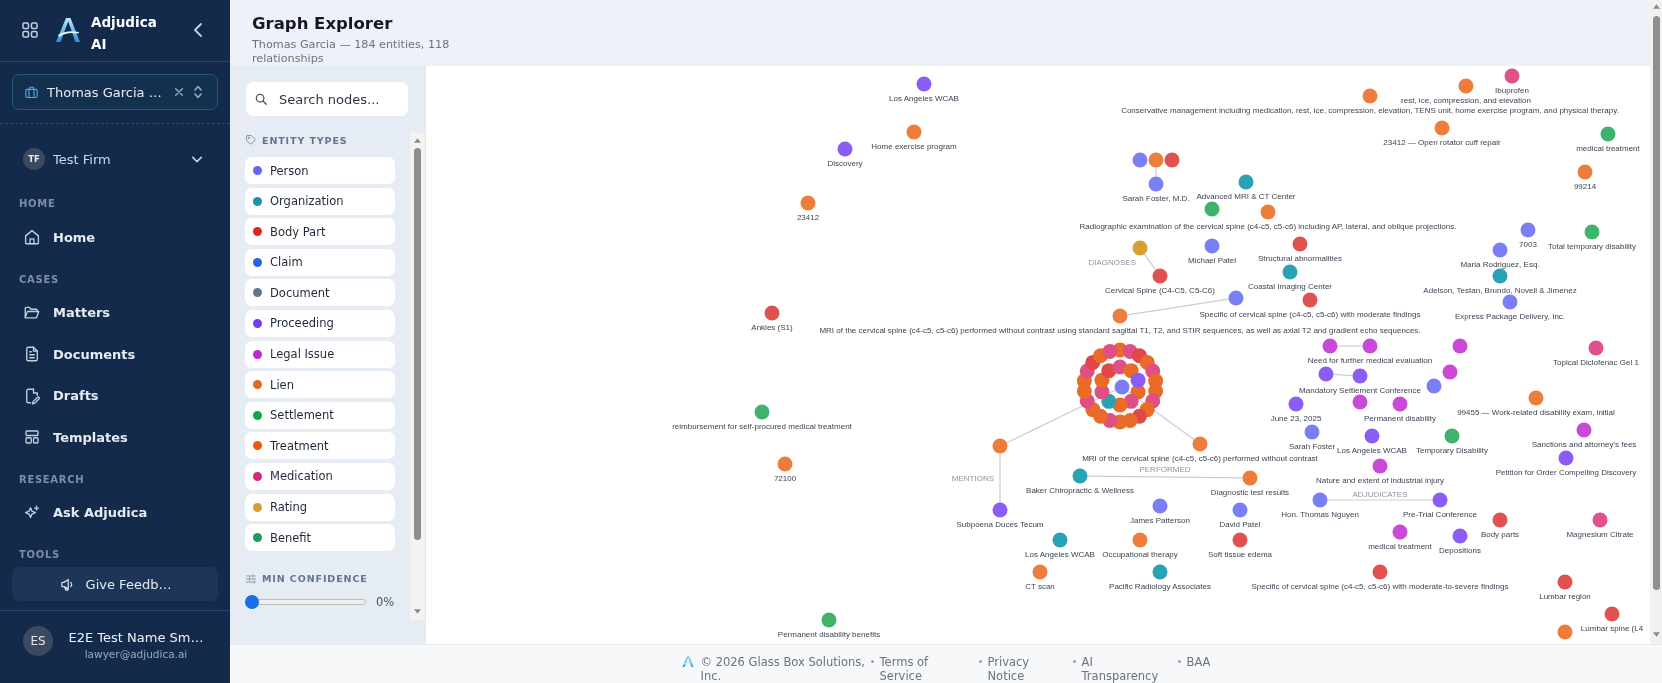 Image resolution: width=1662 pixels, height=683 pixels. I want to click on footer-link: Privacy Notice, so click(1013, 669).